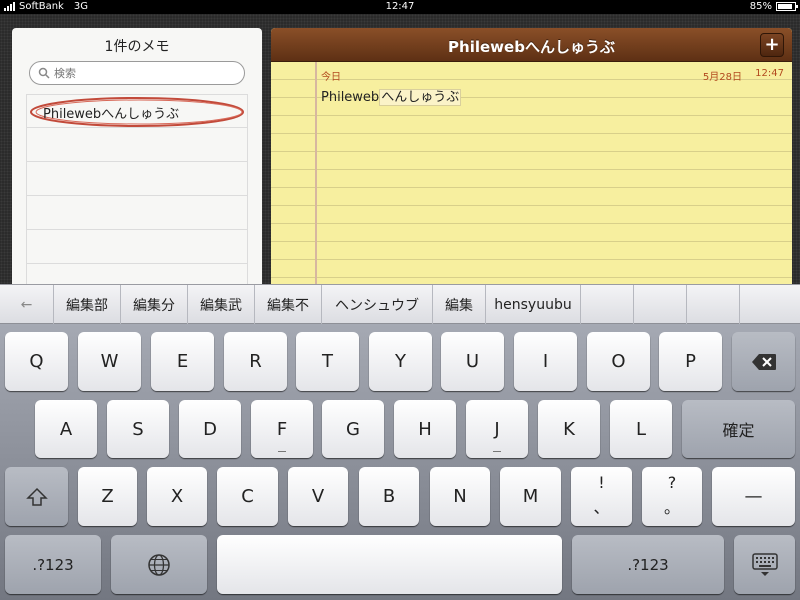  I want to click on key-a: A, so click(66, 429).